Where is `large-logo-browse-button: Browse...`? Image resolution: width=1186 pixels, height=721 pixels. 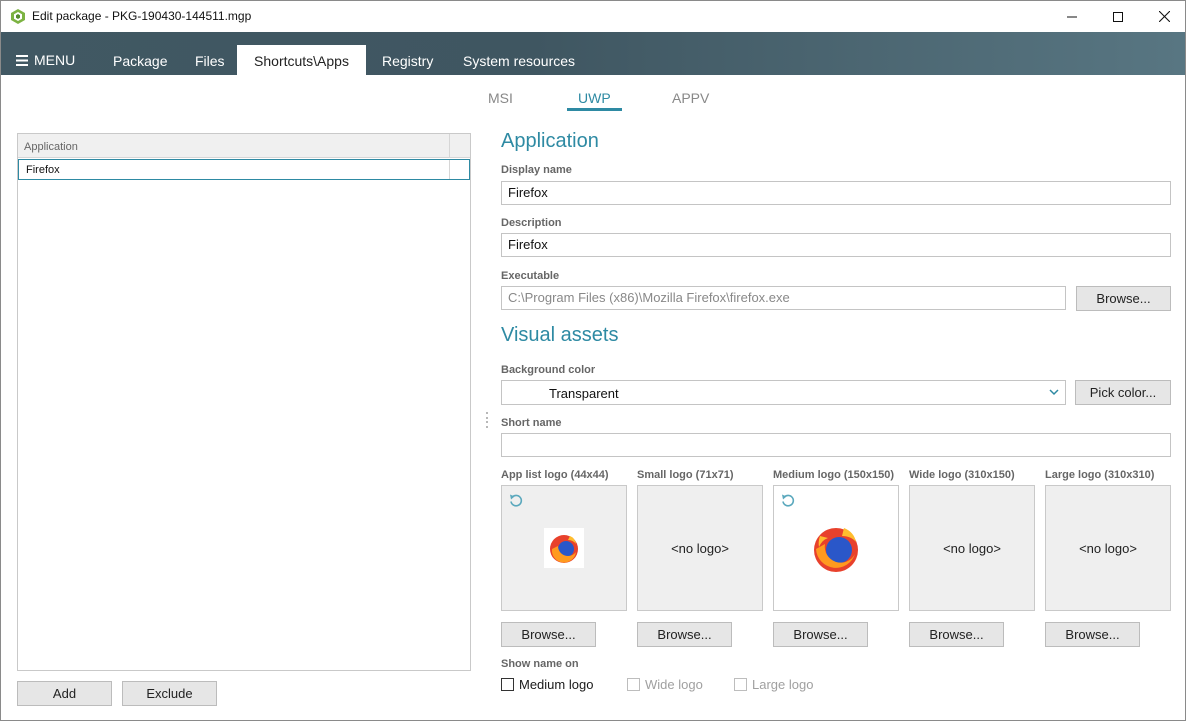 large-logo-browse-button: Browse... is located at coordinates (1092, 634).